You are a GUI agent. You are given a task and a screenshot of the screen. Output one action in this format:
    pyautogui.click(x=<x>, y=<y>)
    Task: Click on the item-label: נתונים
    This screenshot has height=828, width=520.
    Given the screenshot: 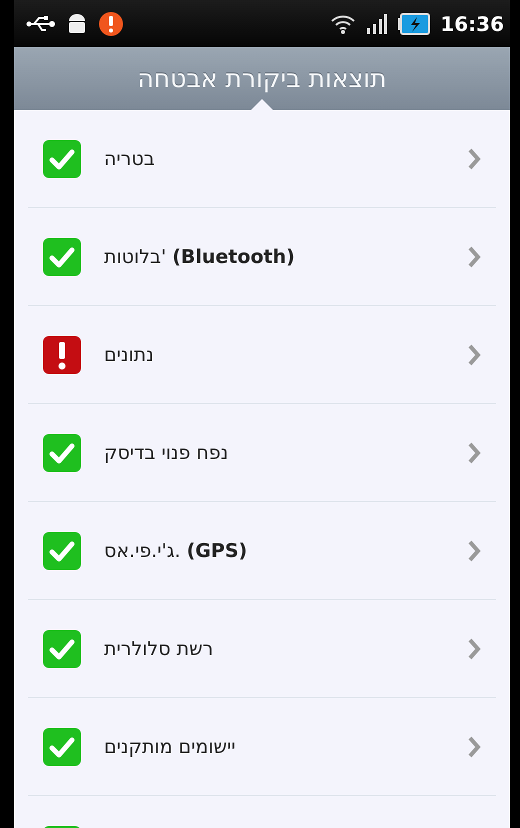 What is the action you would take?
    pyautogui.click(x=129, y=355)
    